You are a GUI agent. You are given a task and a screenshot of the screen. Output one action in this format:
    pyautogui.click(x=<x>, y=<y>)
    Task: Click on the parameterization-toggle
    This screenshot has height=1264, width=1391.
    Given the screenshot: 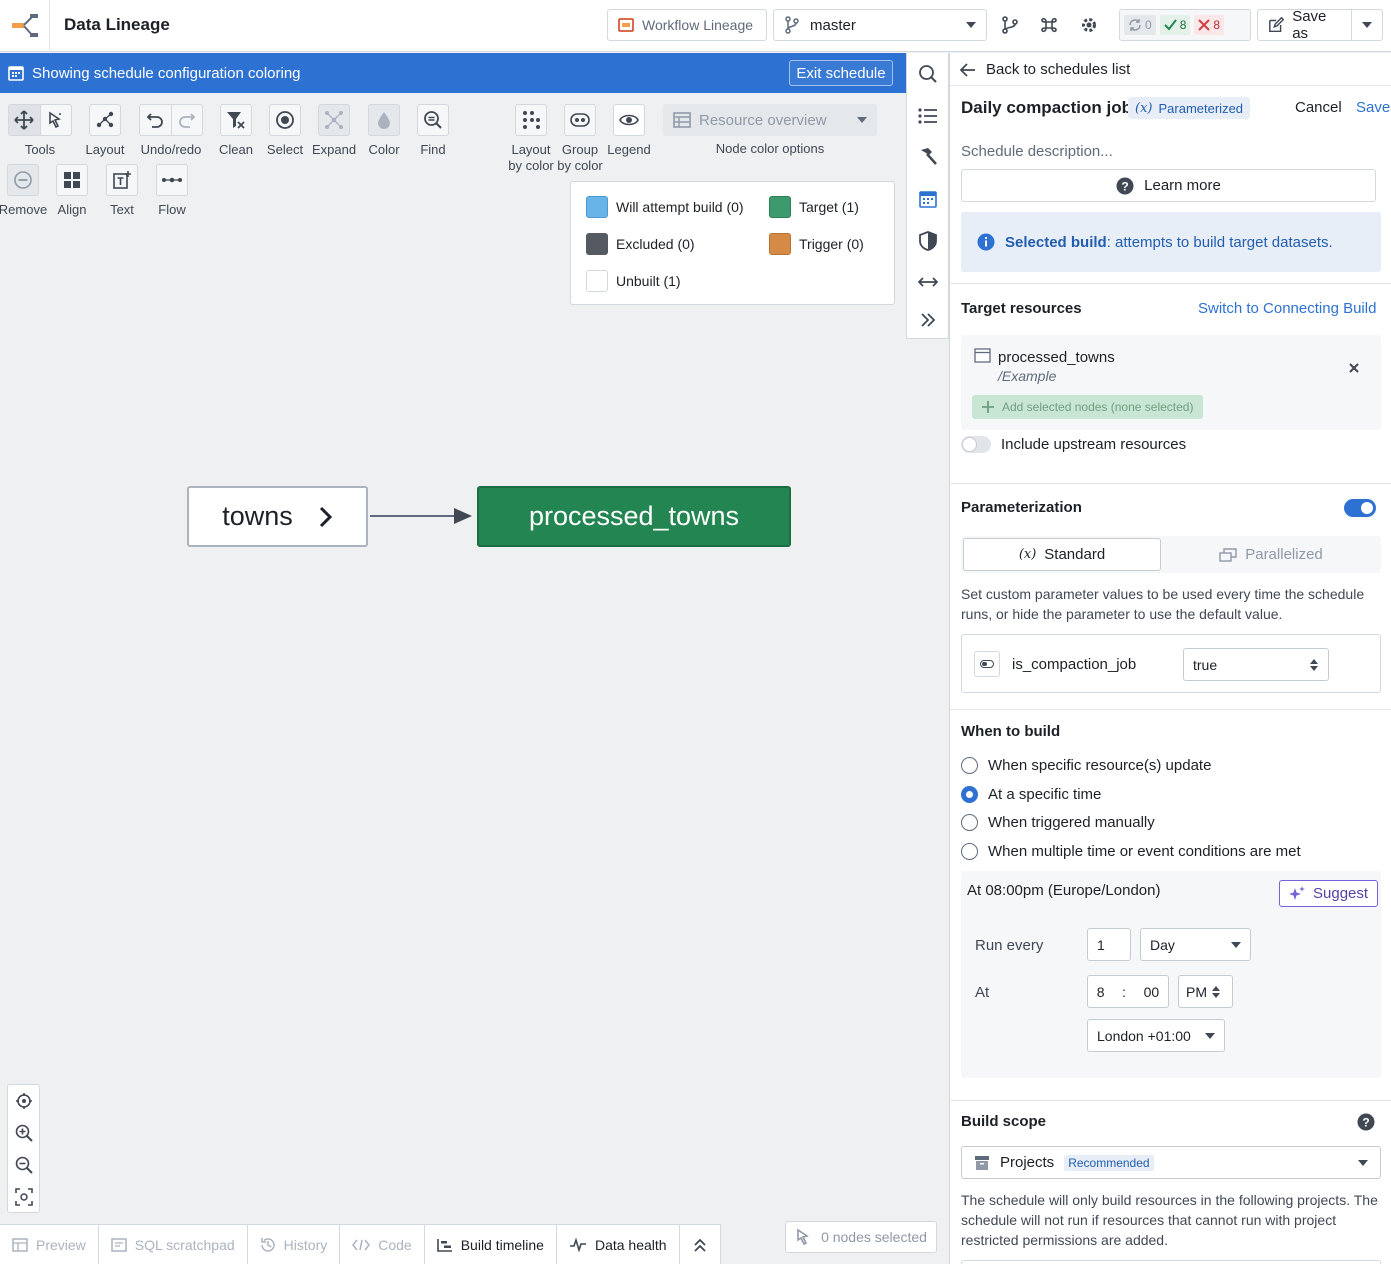 What is the action you would take?
    pyautogui.click(x=1360, y=508)
    